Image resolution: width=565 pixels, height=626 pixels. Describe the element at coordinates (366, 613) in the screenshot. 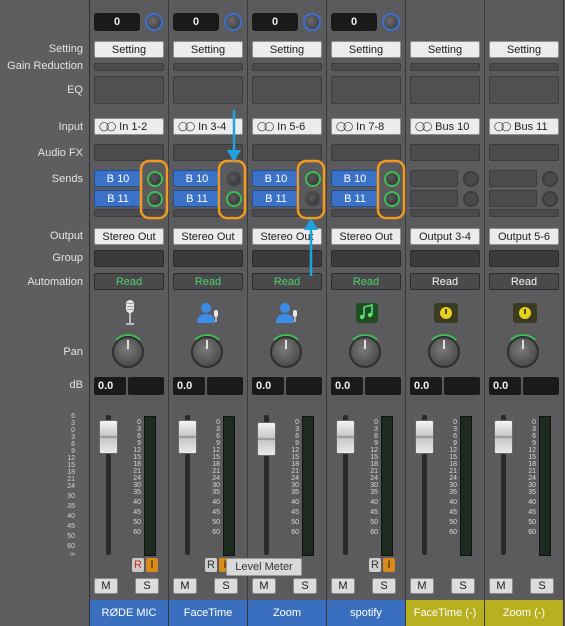

I see `channel-name: spotify` at that location.